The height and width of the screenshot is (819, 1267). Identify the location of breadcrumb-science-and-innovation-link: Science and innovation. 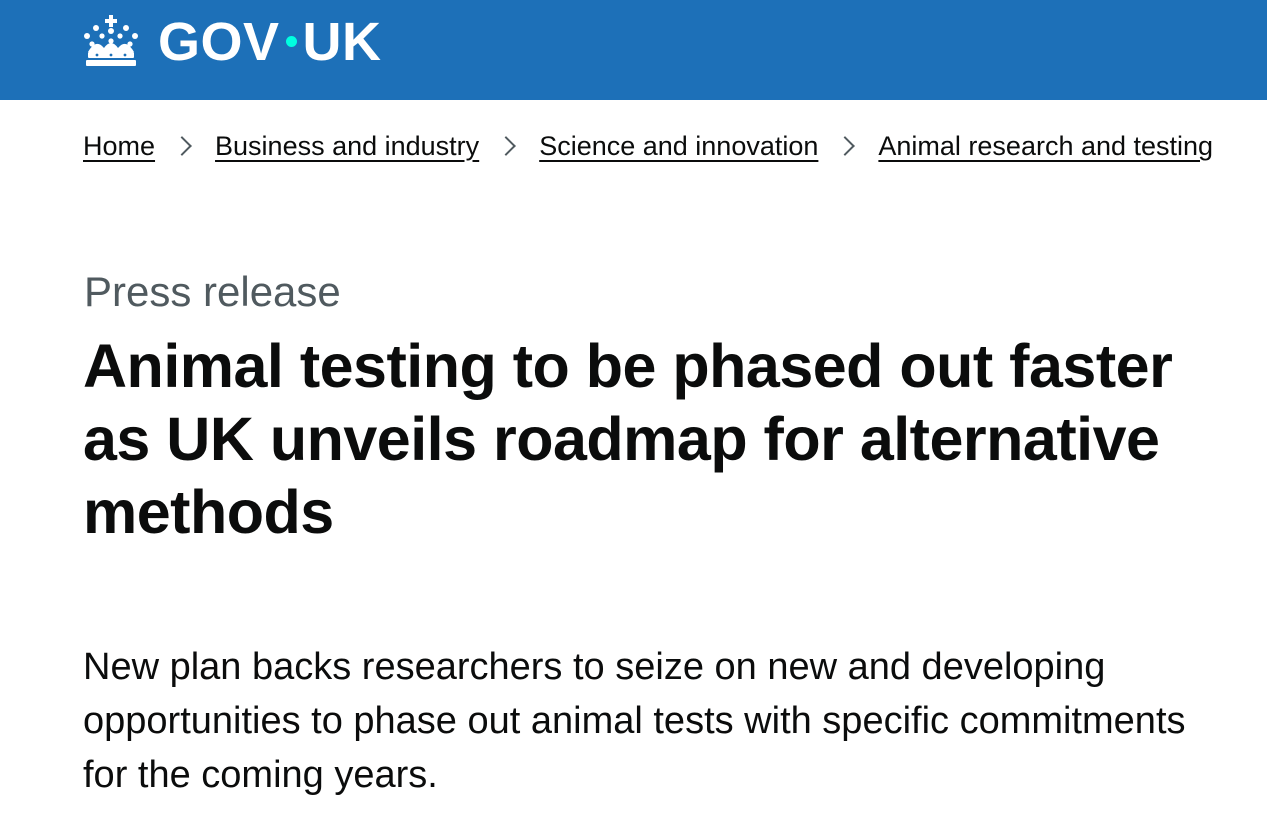
(678, 146).